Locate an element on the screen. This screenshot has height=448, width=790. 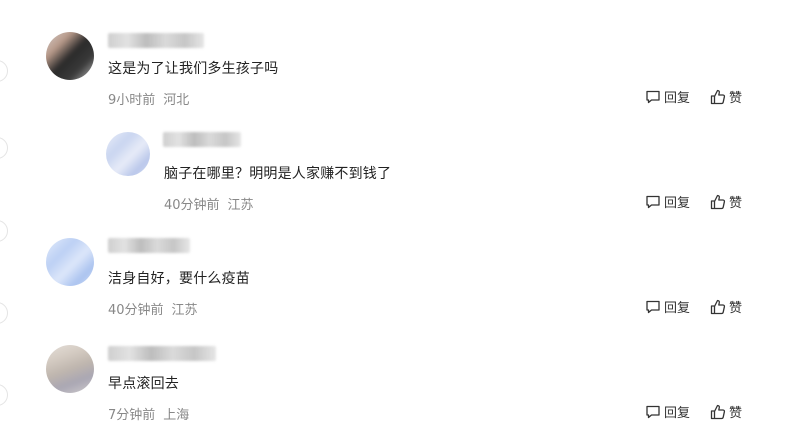
comment-text: 洁身自好，要什么疫苗 is located at coordinates (179, 279).